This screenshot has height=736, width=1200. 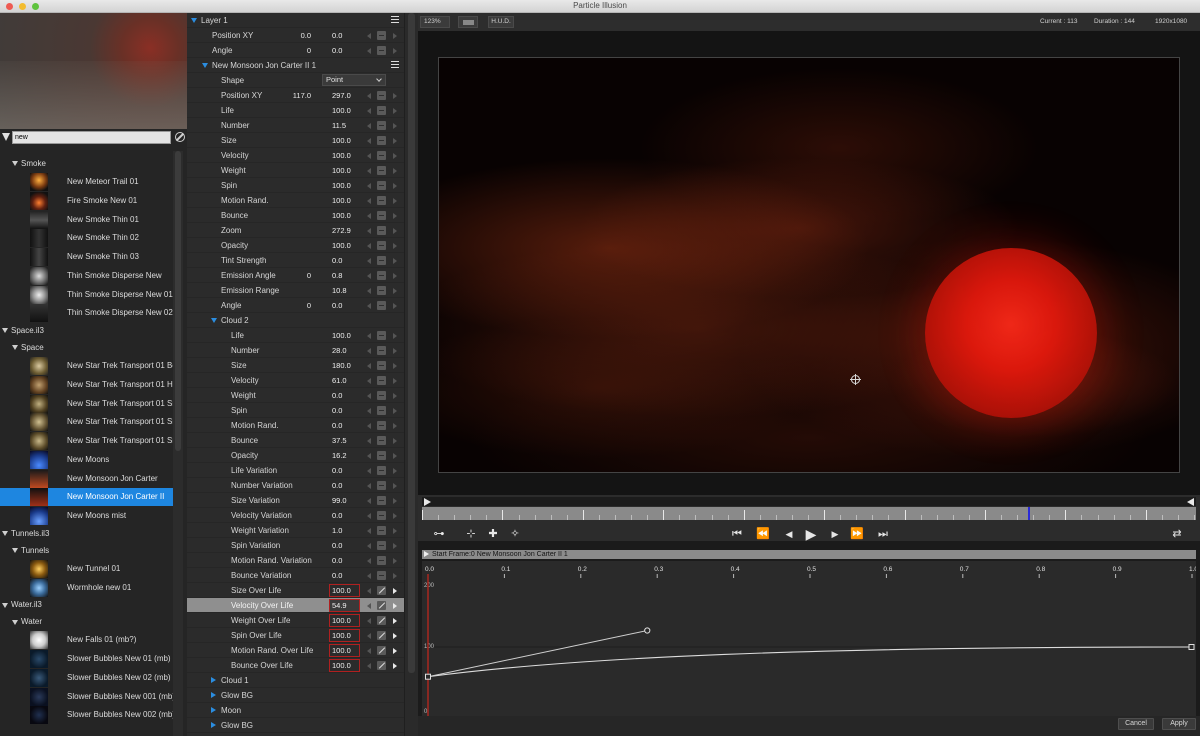 What do you see at coordinates (86, 715) in the screenshot?
I see `library-item: Slower Bubbles New 002 (mb)` at bounding box center [86, 715].